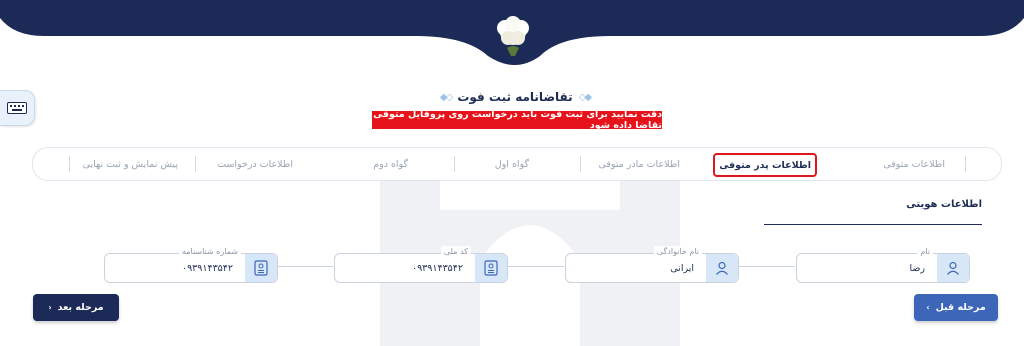 This screenshot has height=346, width=1024. I want to click on chevron-left-icon: ‹, so click(50, 307).